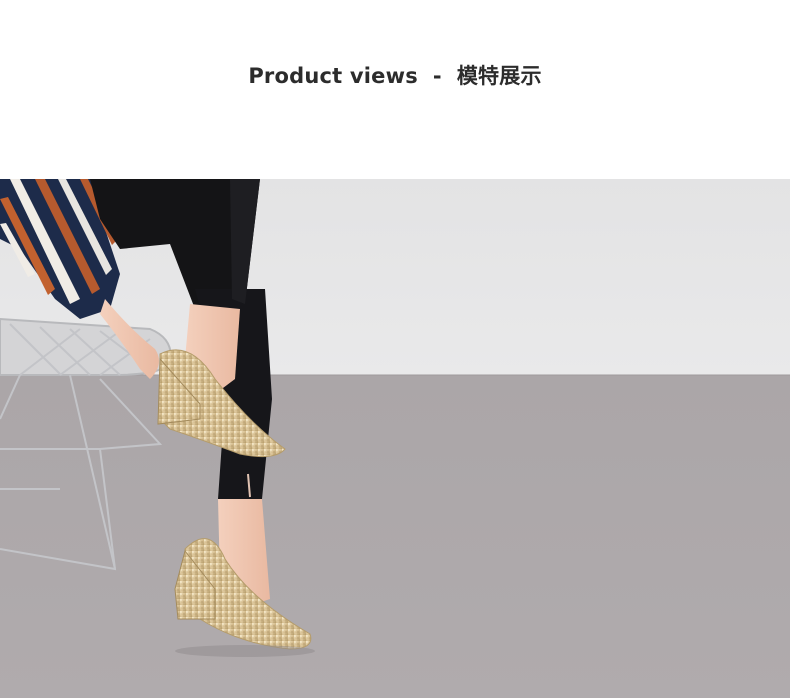 Image resolution: width=790 pixels, height=698 pixels. I want to click on section-title: Product views - 模特展示, so click(395, 76).